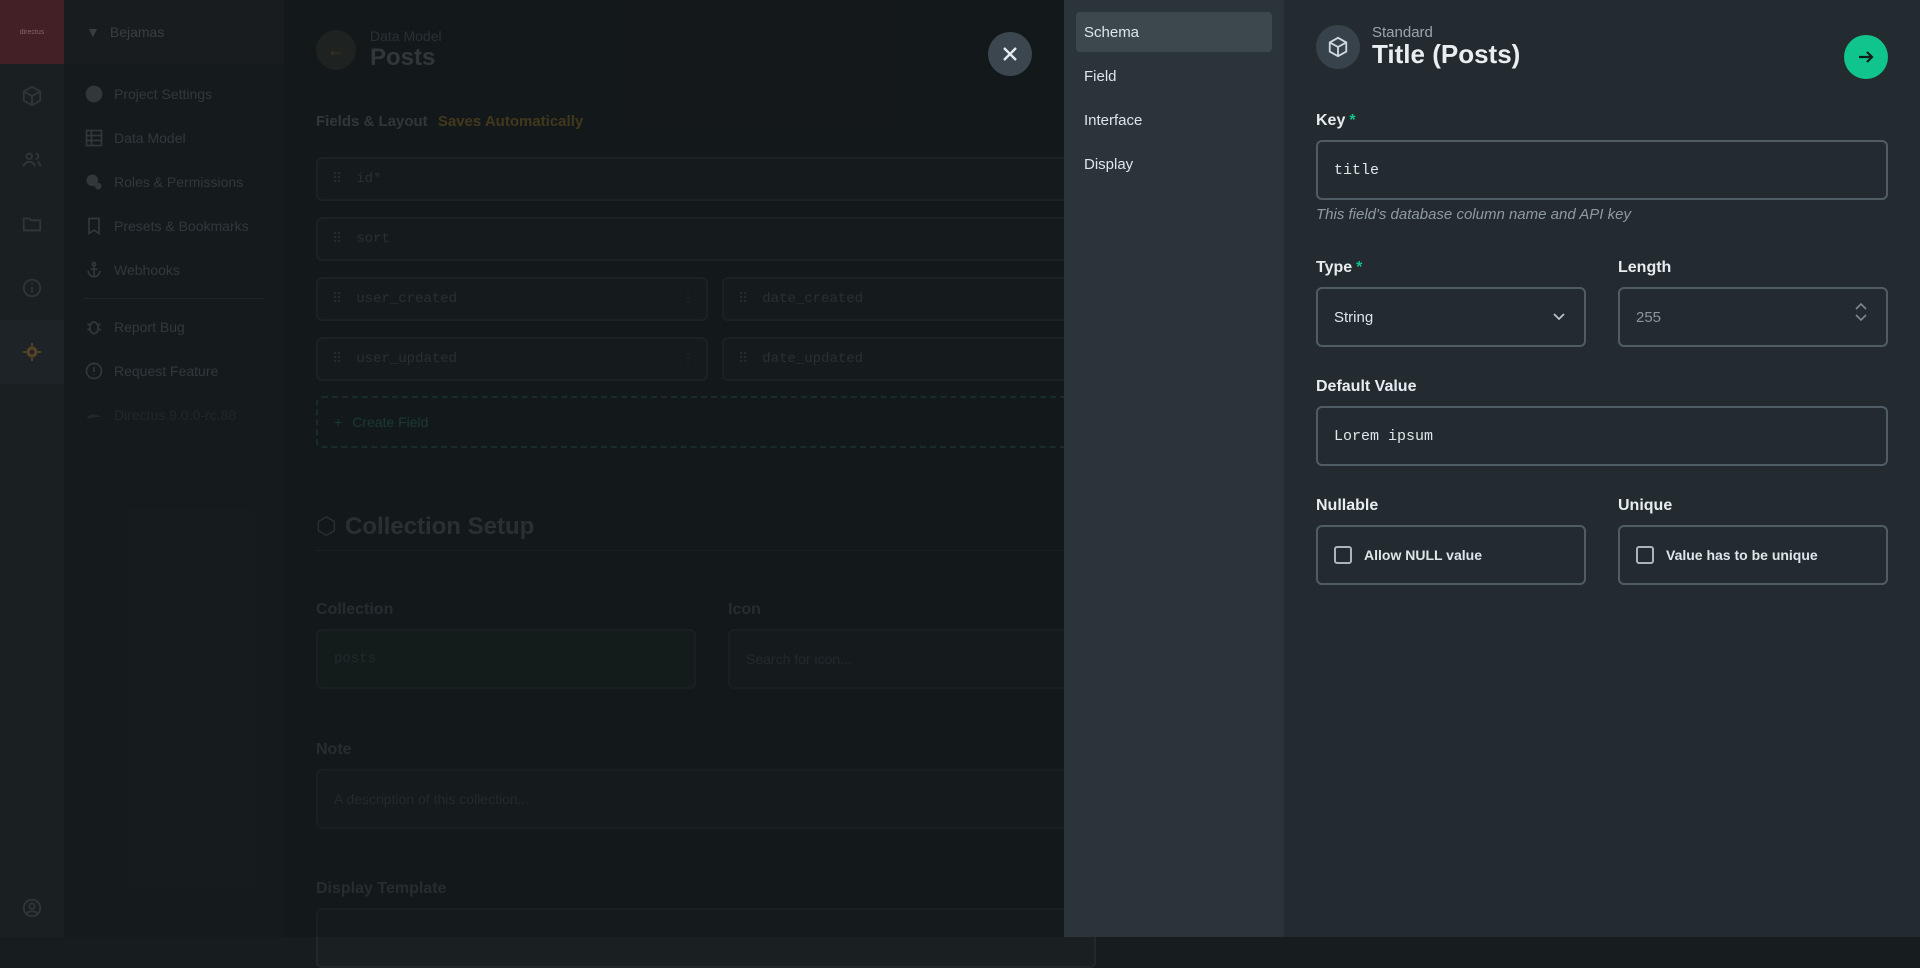 This screenshot has height=968, width=1920. I want to click on close-icon, so click(1010, 54).